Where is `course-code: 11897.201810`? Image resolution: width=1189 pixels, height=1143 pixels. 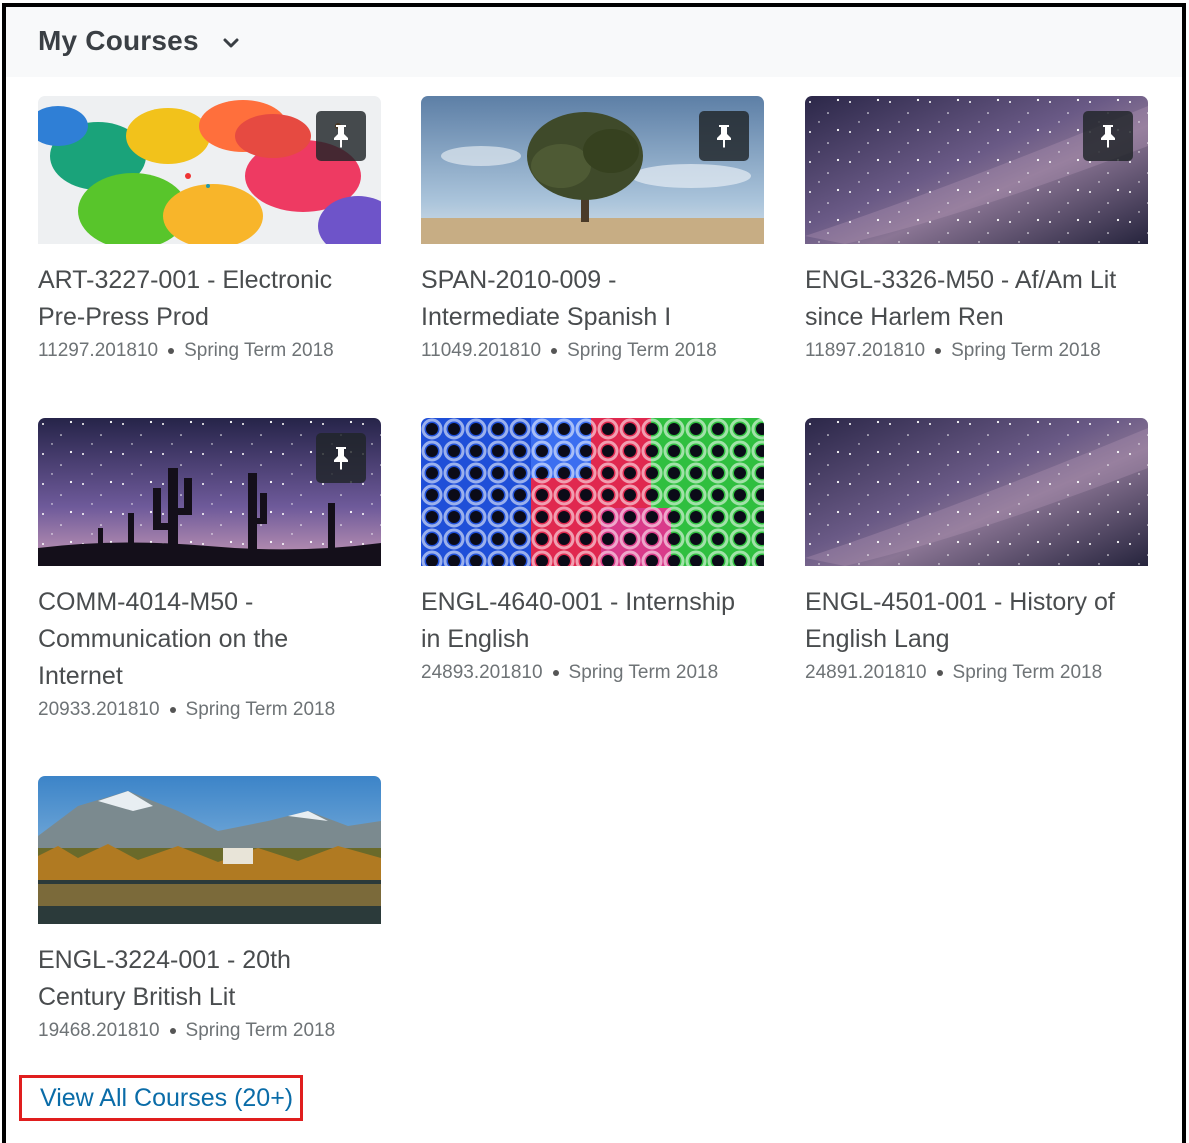
course-code: 11897.201810 is located at coordinates (865, 350).